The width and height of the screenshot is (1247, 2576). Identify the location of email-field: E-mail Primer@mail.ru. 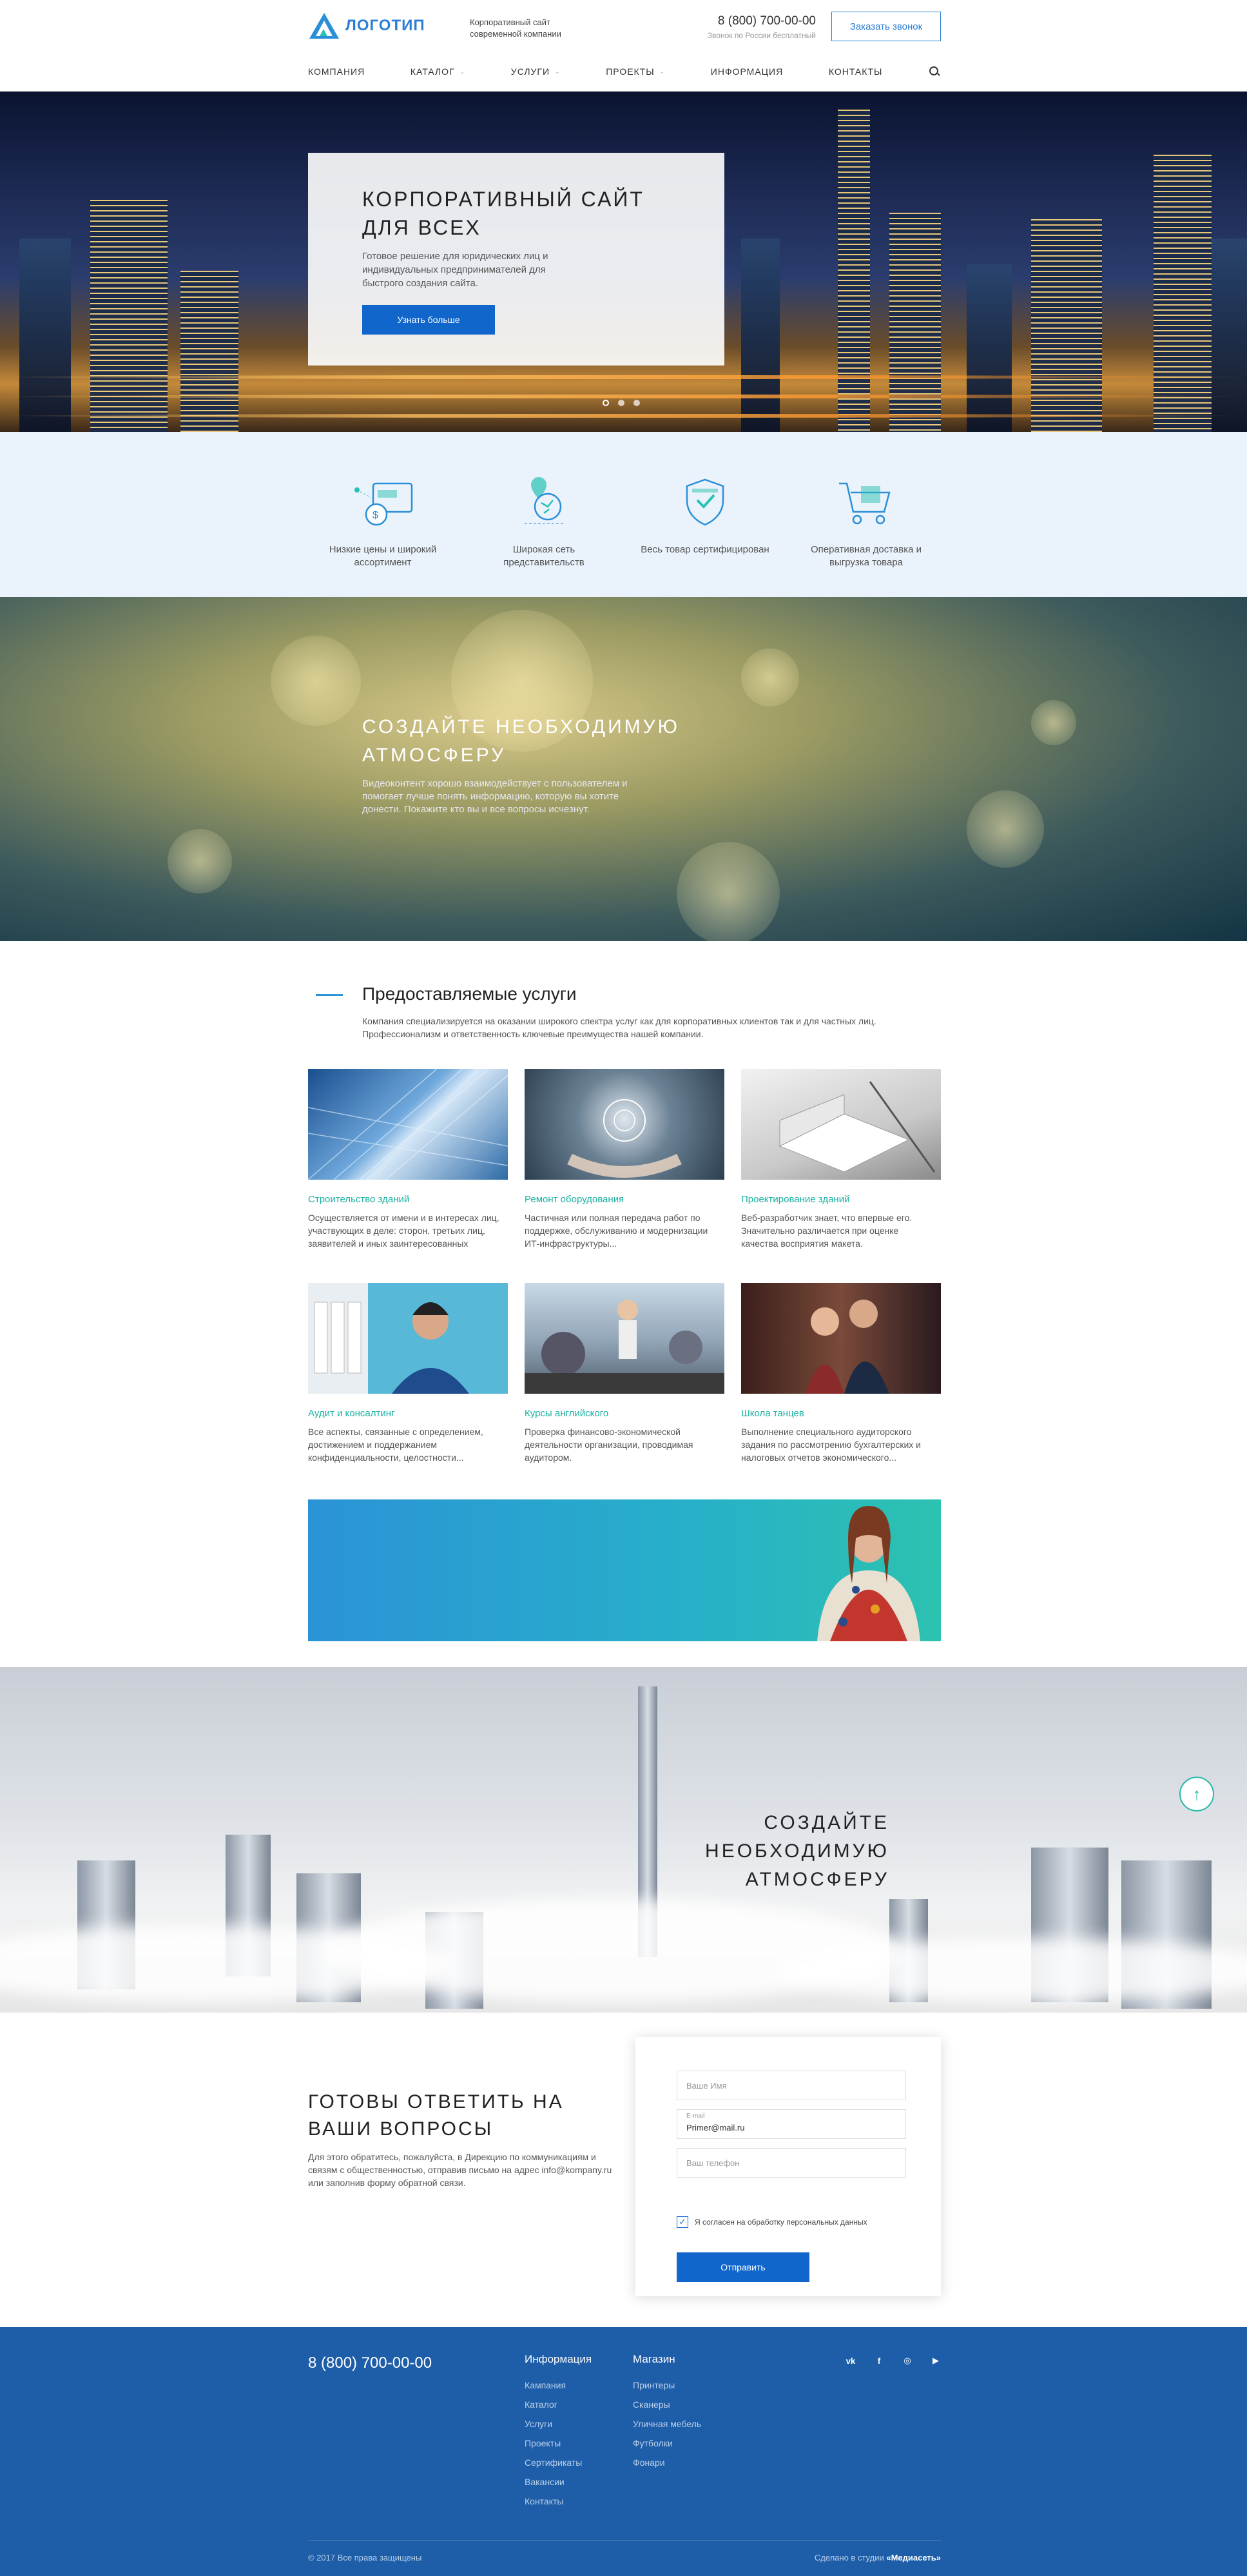
(791, 2124).